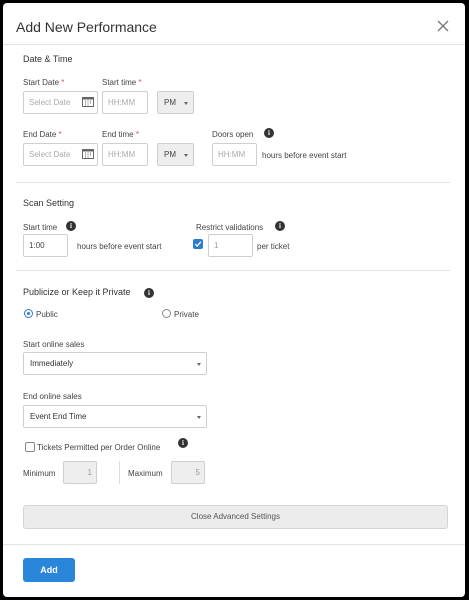 Image resolution: width=469 pixels, height=600 pixels. What do you see at coordinates (175, 102) in the screenshot?
I see `start-ampm-select: PM` at bounding box center [175, 102].